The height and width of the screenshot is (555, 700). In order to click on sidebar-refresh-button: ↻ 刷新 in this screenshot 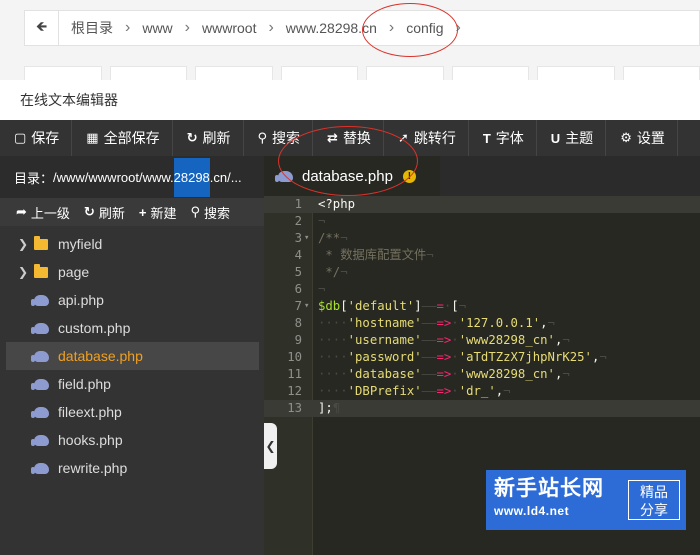, I will do `click(104, 212)`.